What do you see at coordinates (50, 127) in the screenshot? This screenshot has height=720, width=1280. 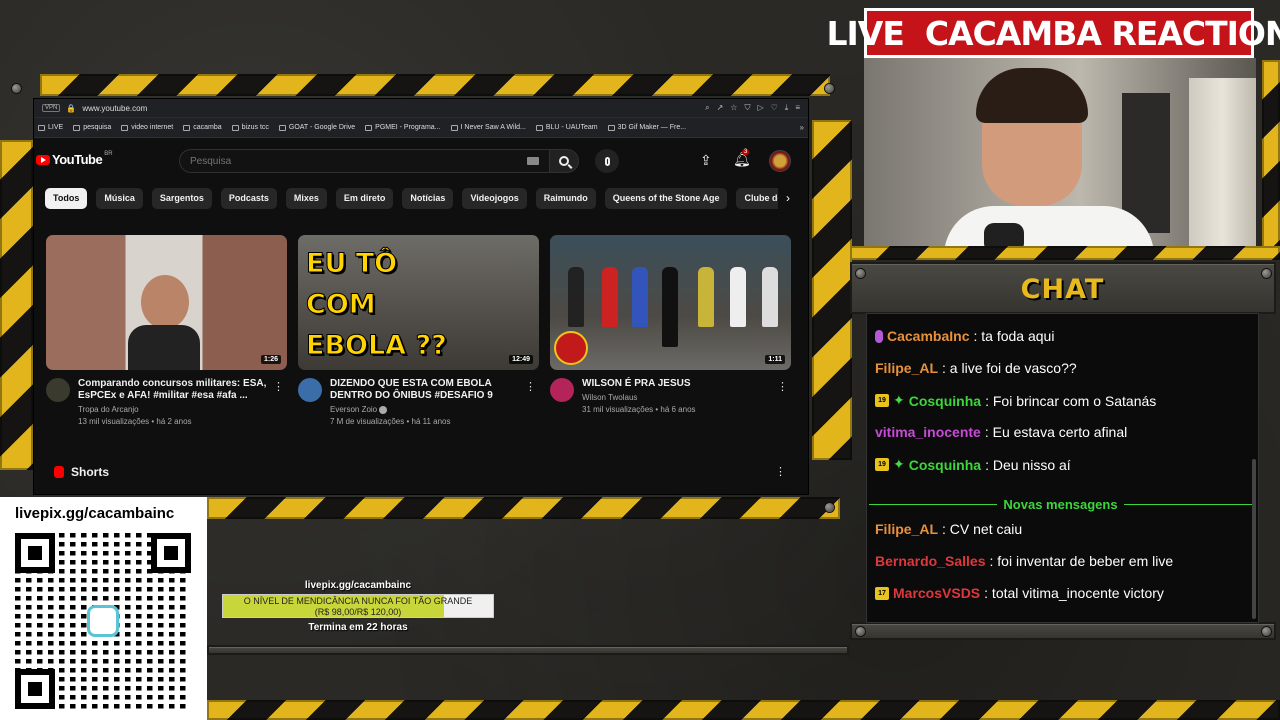 I see `bookmark-item: LIVE` at bounding box center [50, 127].